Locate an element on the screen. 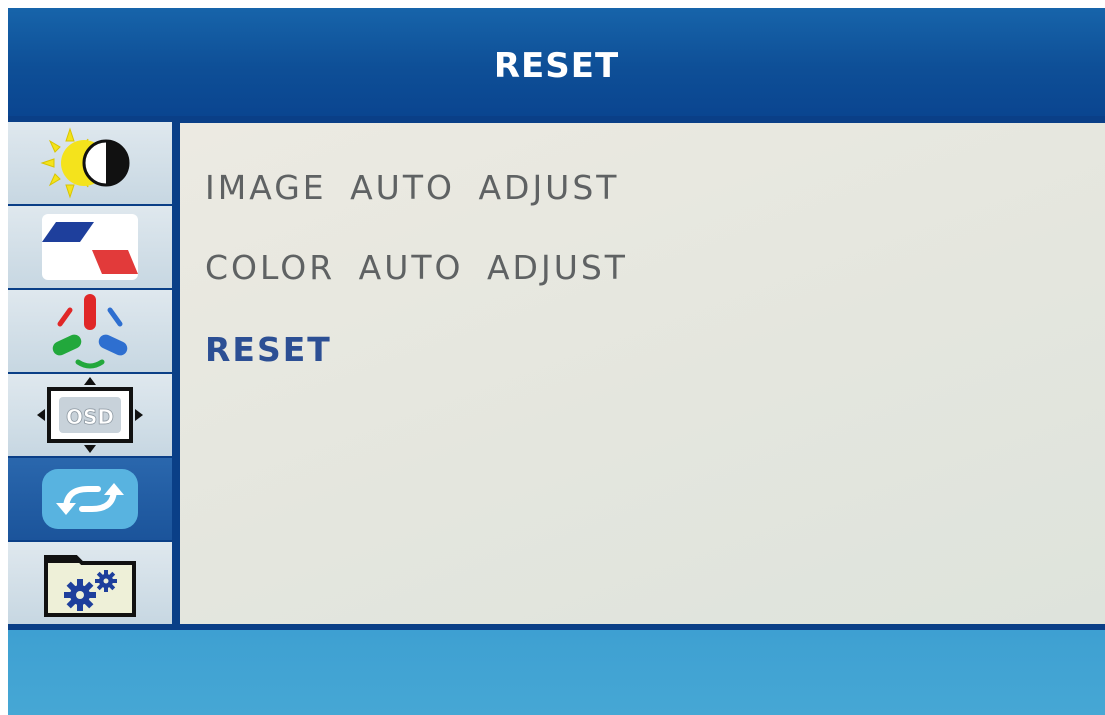  status-bar is located at coordinates (556, 672).